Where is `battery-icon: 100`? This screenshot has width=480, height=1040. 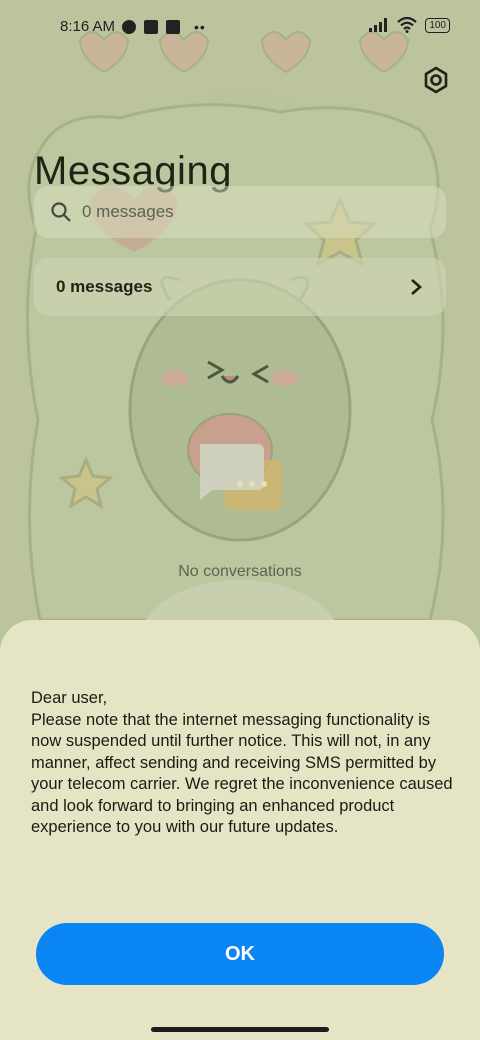 battery-icon: 100 is located at coordinates (437, 25).